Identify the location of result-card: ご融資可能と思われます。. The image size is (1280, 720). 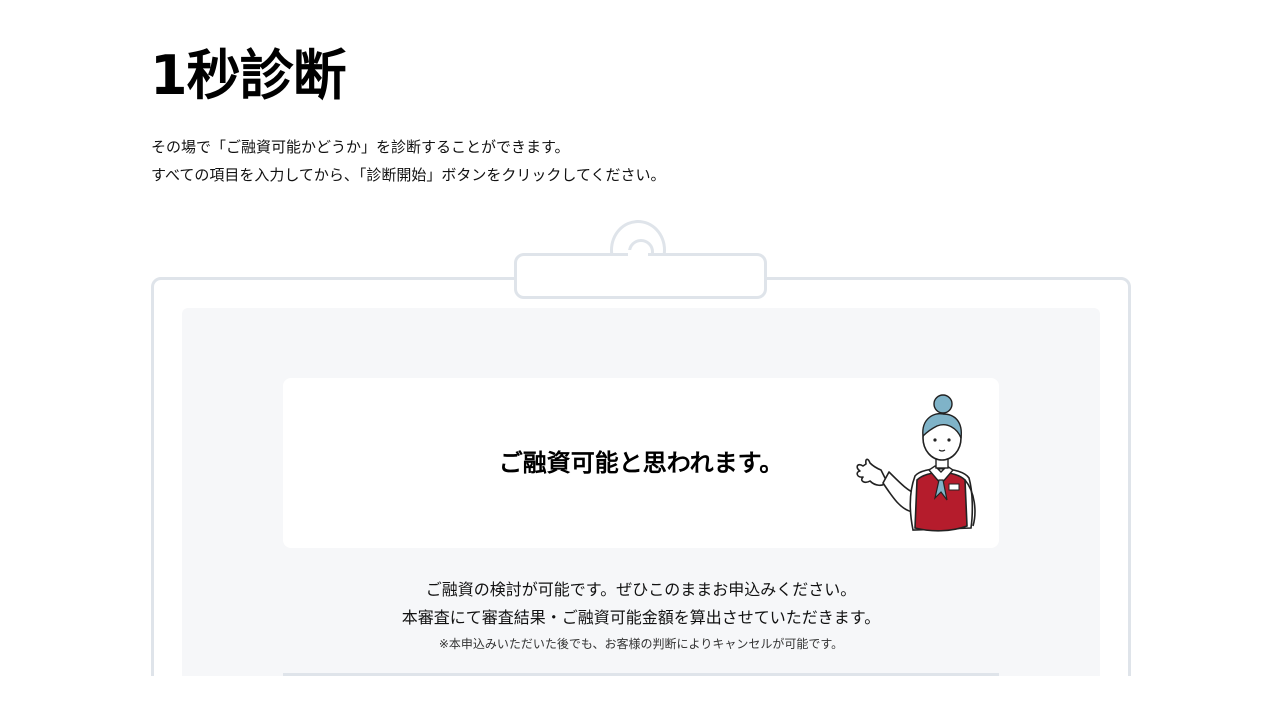
(641, 463).